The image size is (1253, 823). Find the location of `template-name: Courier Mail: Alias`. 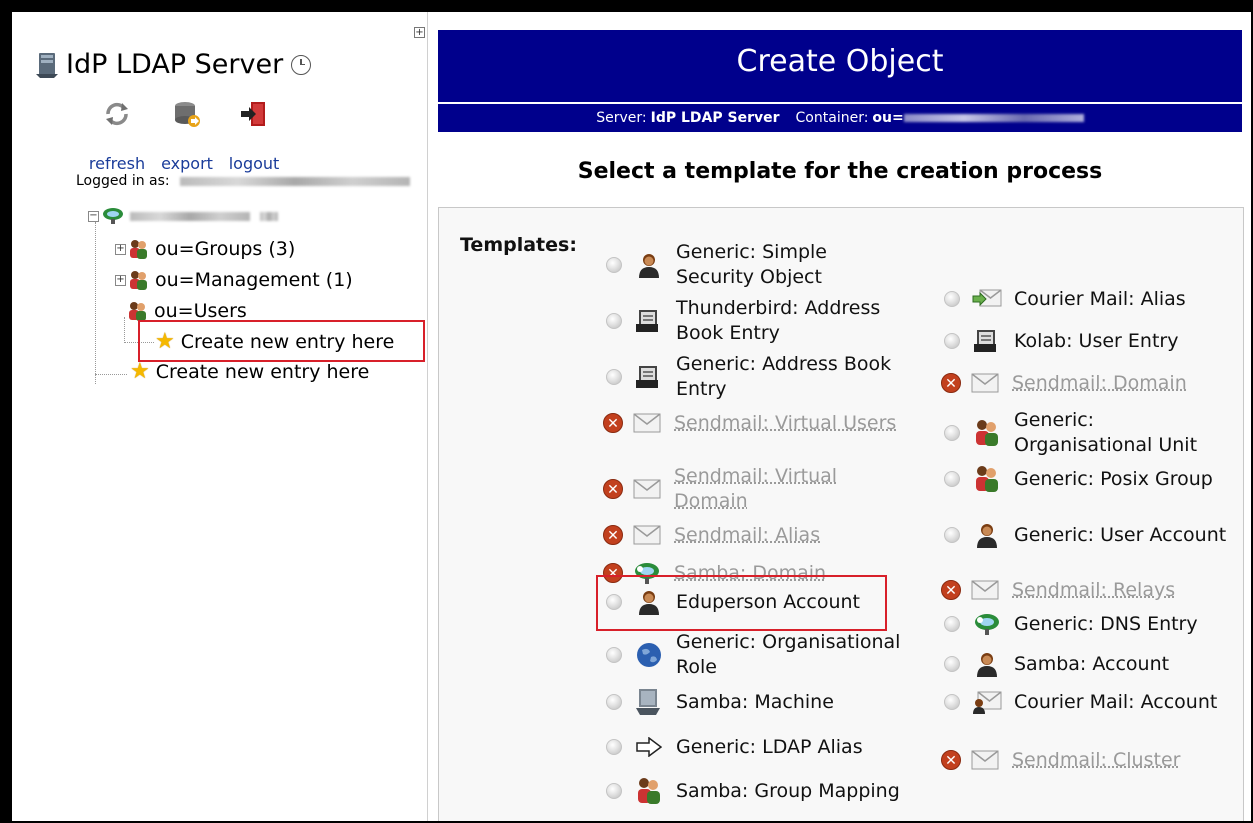

template-name: Courier Mail: Alias is located at coordinates (1121, 299).